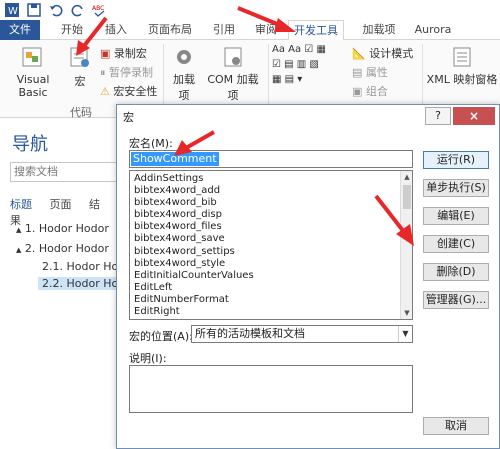  Describe the element at coordinates (394, 220) in the screenshot. I see `arrow-to-create-button-icon` at that location.